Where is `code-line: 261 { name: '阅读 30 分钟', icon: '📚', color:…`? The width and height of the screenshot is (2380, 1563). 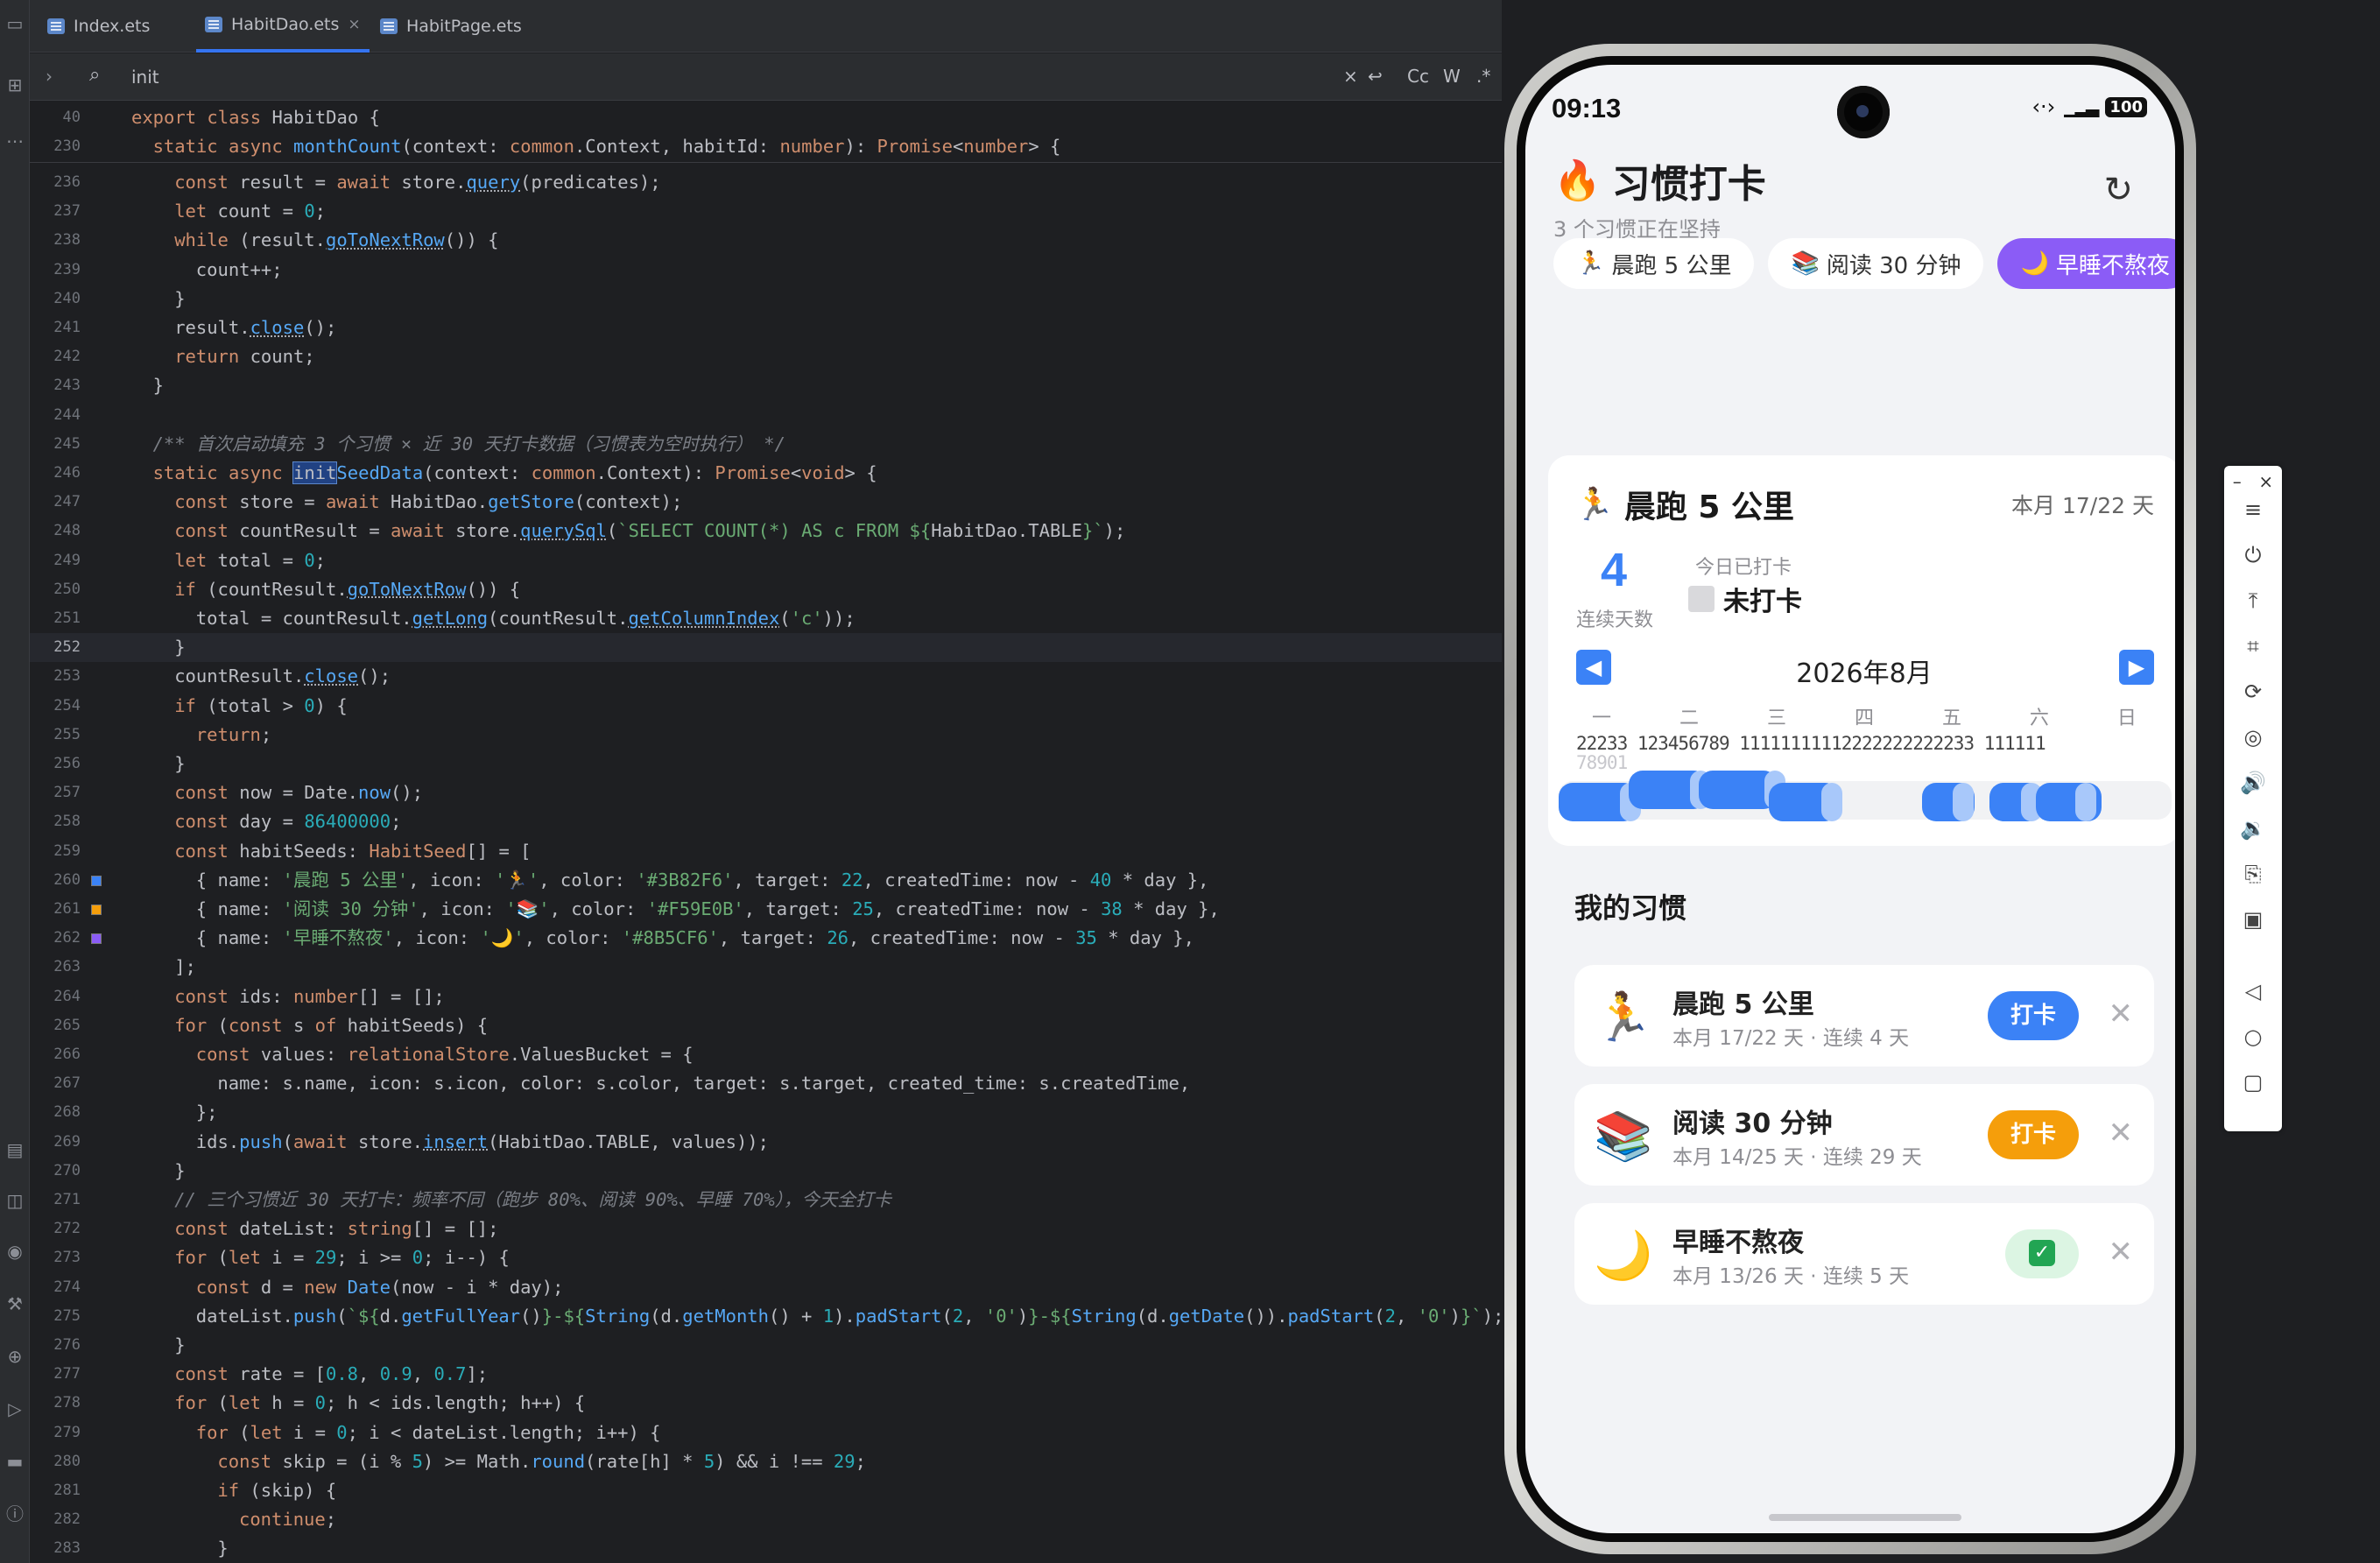 code-line: 261 { name: '阅读 30 分钟', icon: '📚', color:… is located at coordinates (766, 909).